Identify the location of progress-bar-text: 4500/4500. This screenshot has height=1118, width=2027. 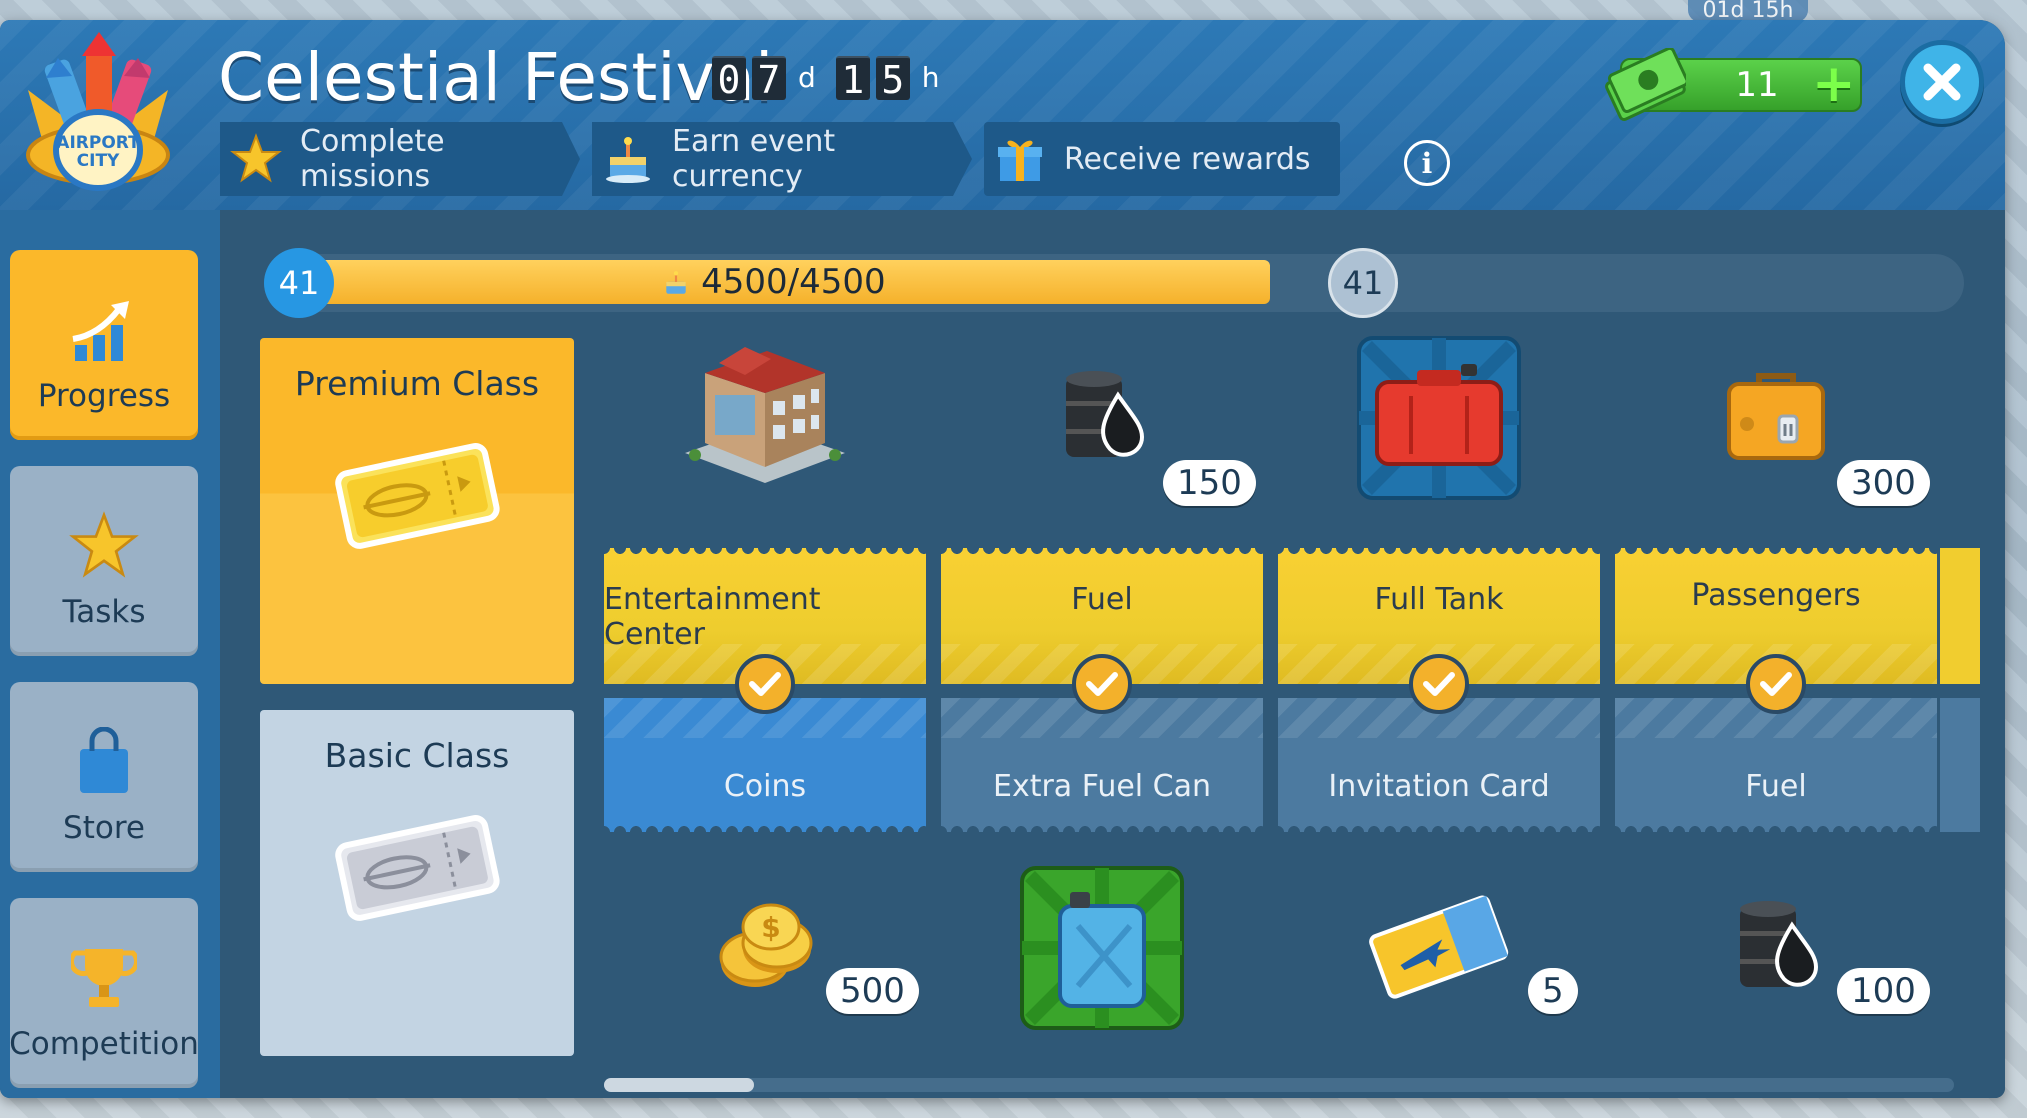
(770, 282).